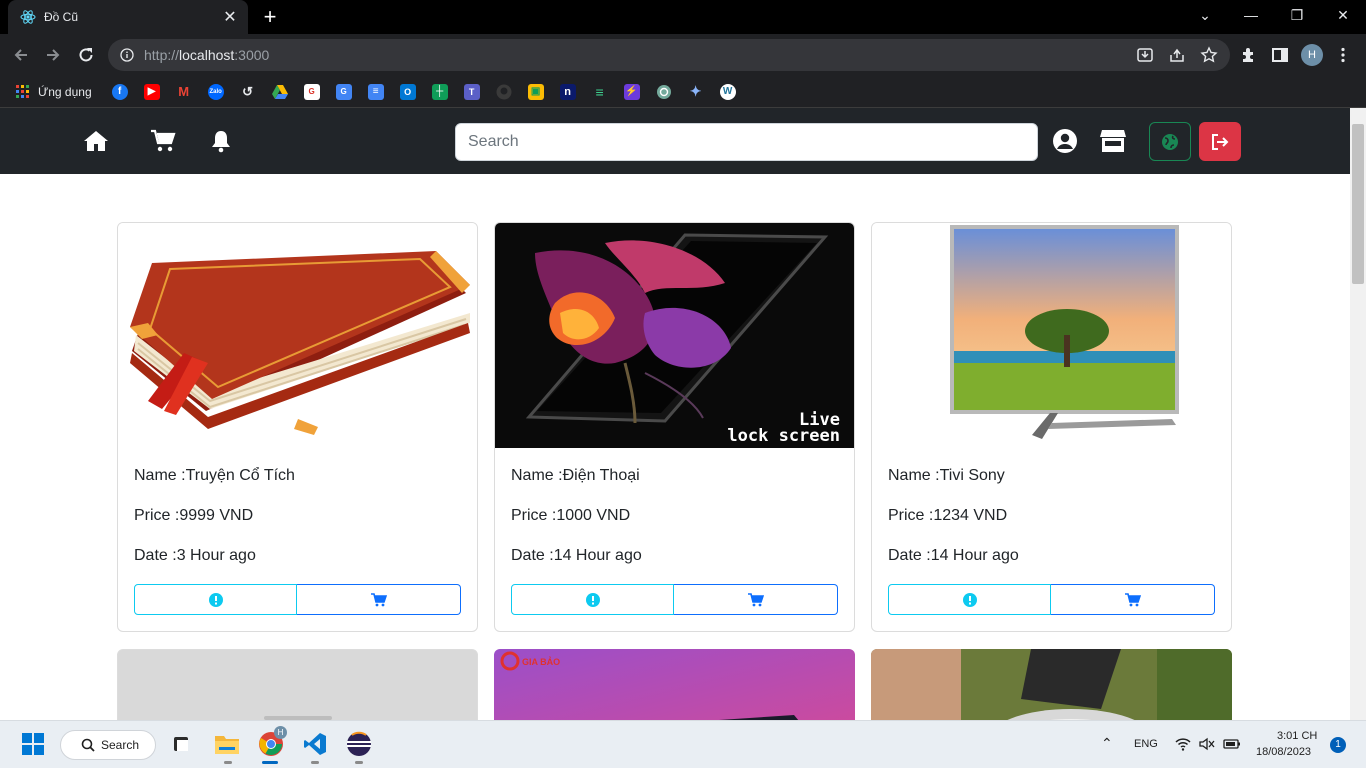 This screenshot has width=1366, height=768. What do you see at coordinates (1358, 204) in the screenshot?
I see `scrollbar-thumb` at bounding box center [1358, 204].